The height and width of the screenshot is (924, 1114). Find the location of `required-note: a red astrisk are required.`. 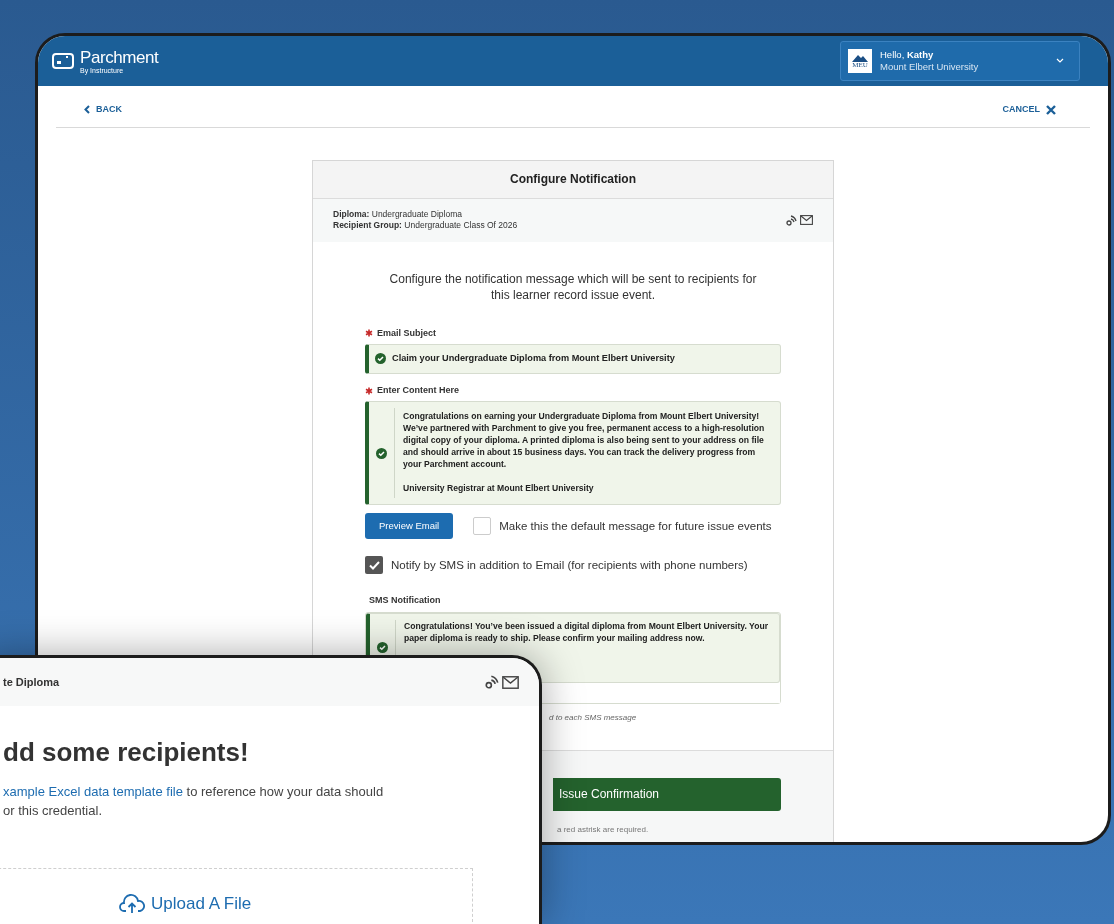

required-note: a red astrisk are required. is located at coordinates (603, 829).